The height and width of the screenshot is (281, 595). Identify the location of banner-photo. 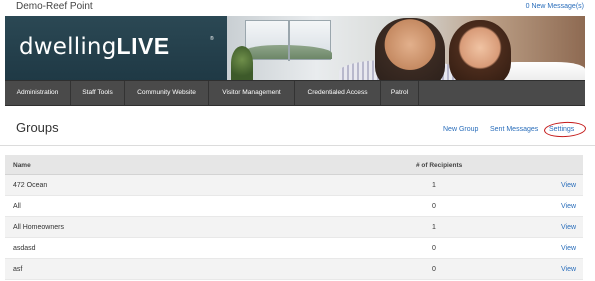
(406, 48).